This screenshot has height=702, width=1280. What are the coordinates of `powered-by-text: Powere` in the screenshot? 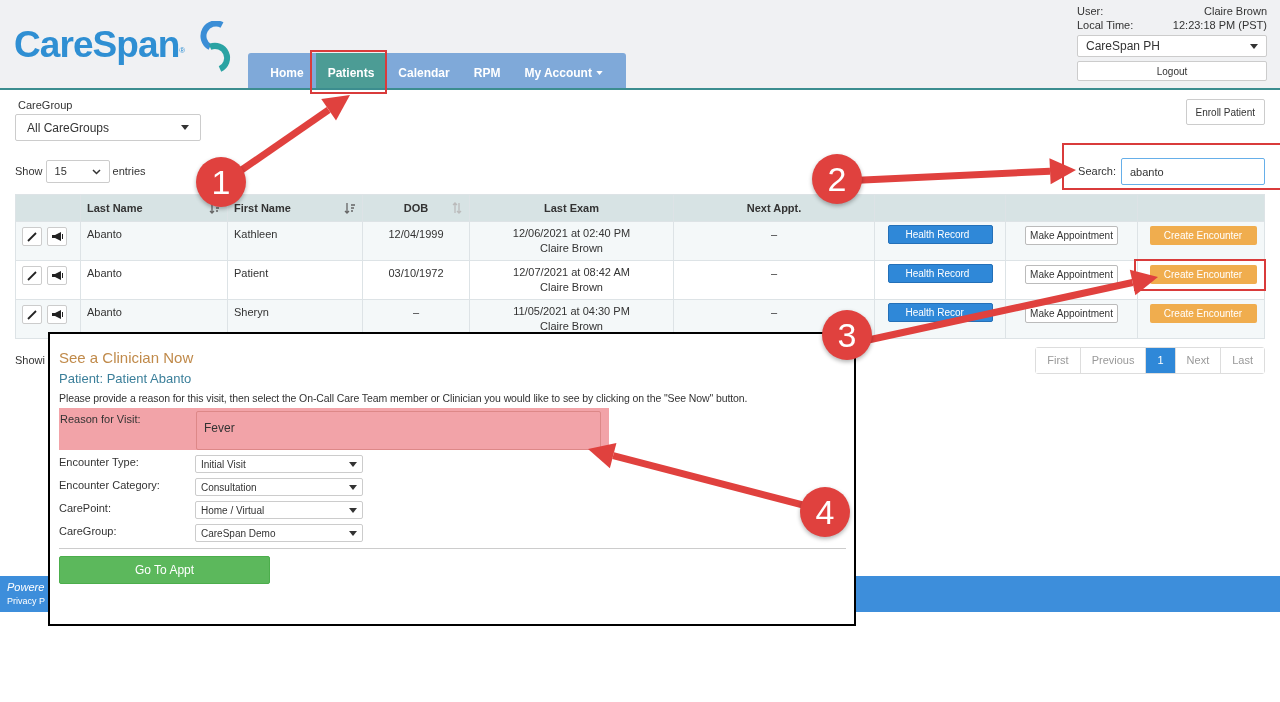 It's located at (26, 587).